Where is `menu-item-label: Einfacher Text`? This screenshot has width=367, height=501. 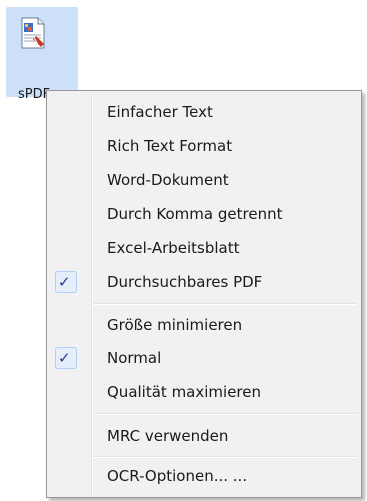 menu-item-label: Einfacher Text is located at coordinates (160, 112).